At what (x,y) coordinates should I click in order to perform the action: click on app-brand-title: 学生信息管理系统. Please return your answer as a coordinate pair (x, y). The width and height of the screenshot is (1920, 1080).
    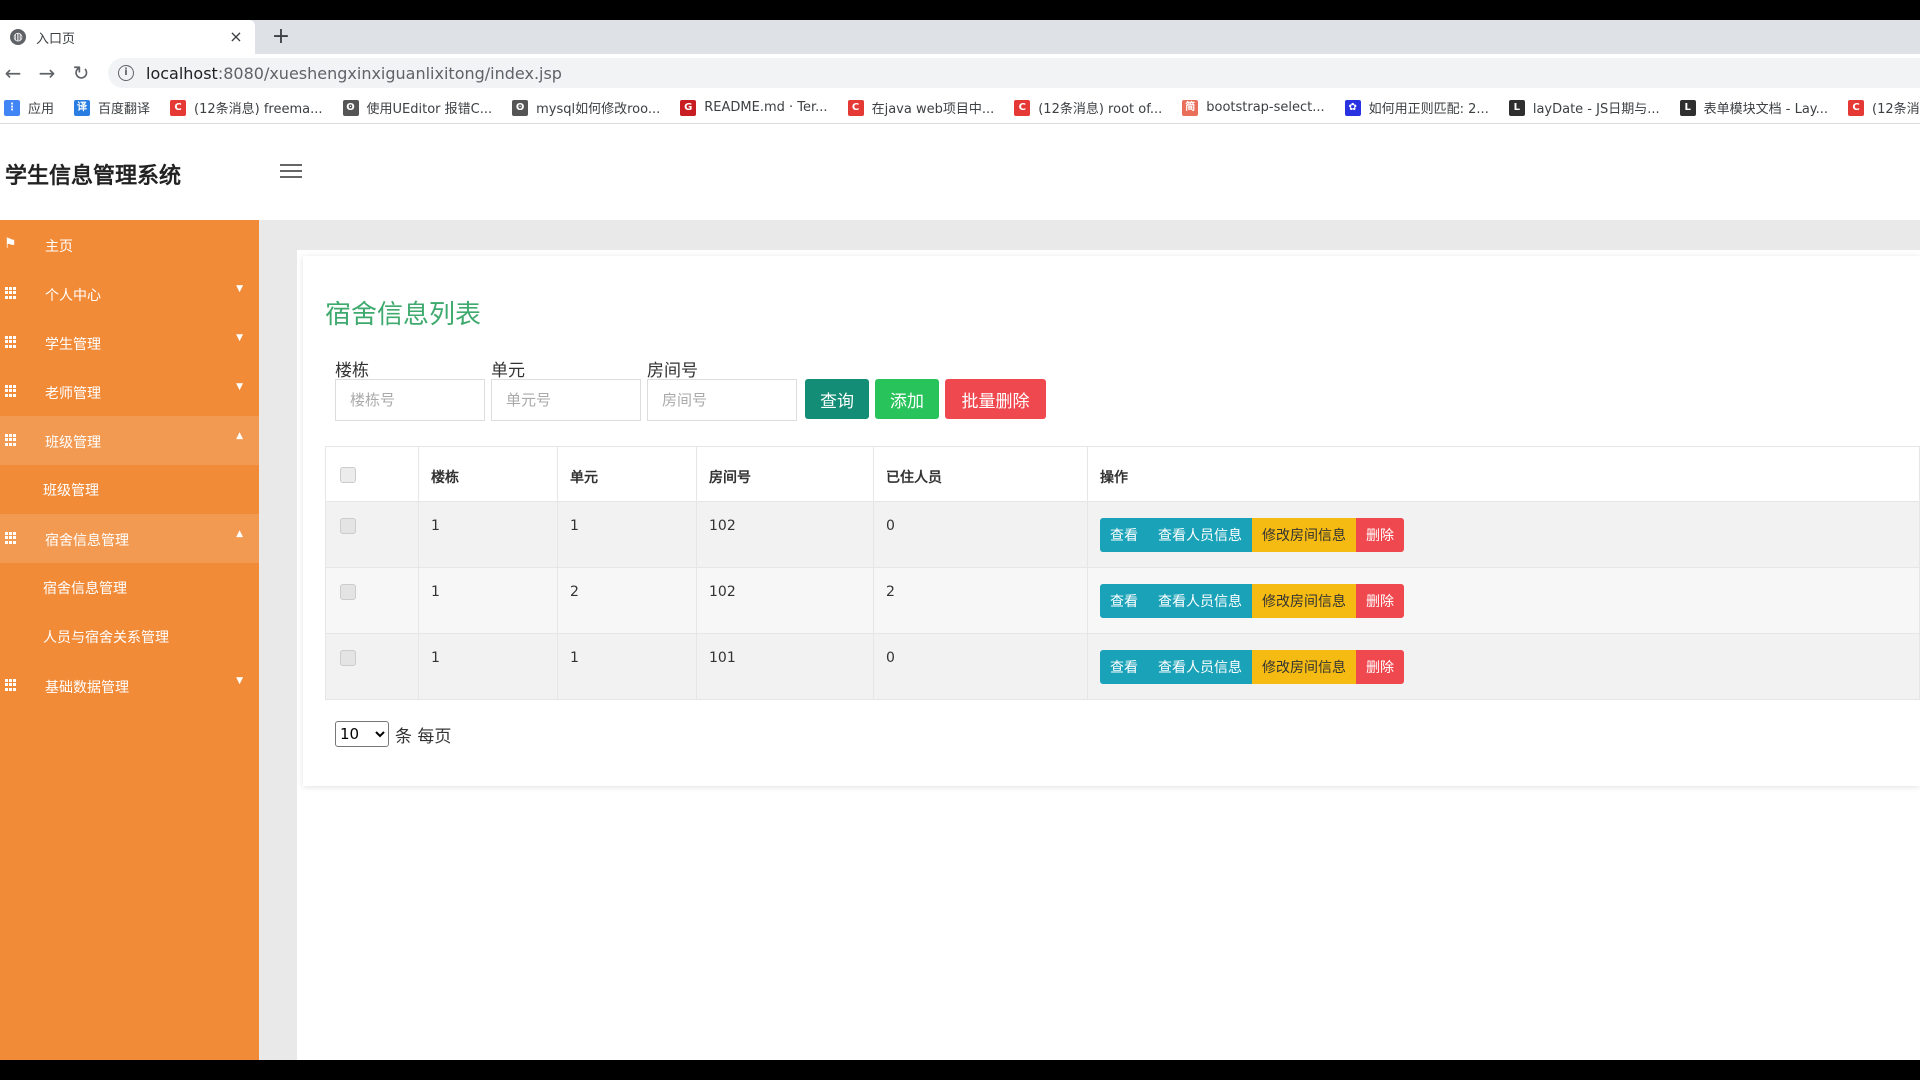
    Looking at the image, I should click on (93, 174).